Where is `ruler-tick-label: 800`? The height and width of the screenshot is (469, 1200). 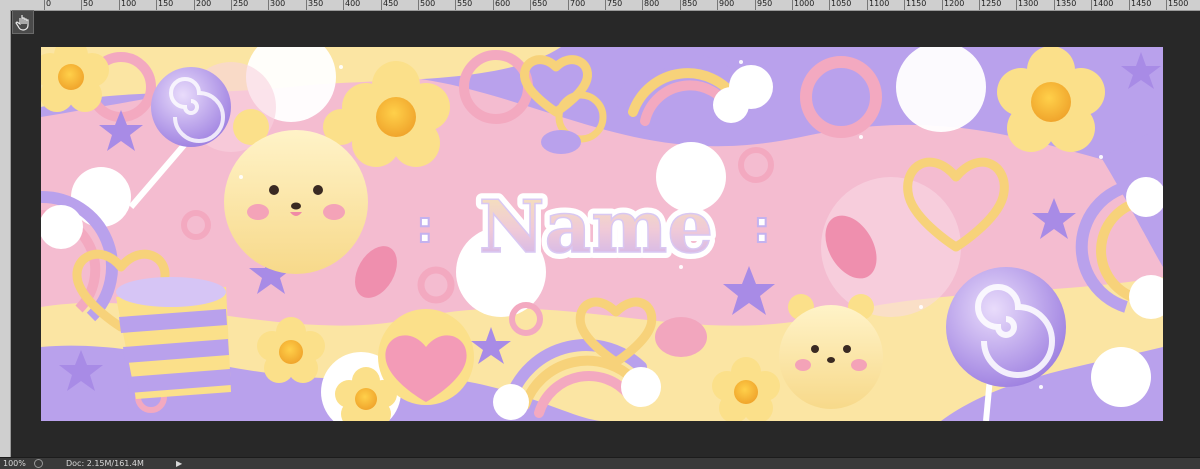
ruler-tick-label: 800 is located at coordinates (652, 4).